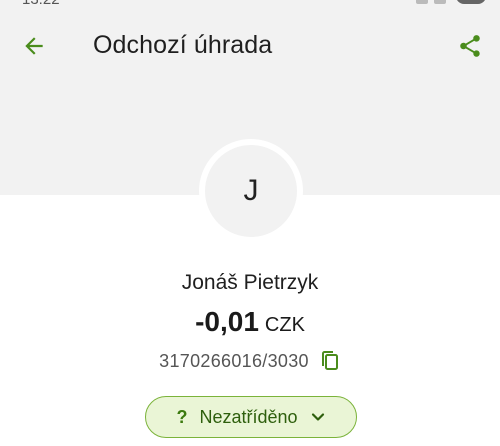 Image resolution: width=500 pixels, height=446 pixels. I want to click on wifi-icon, so click(440, 2).